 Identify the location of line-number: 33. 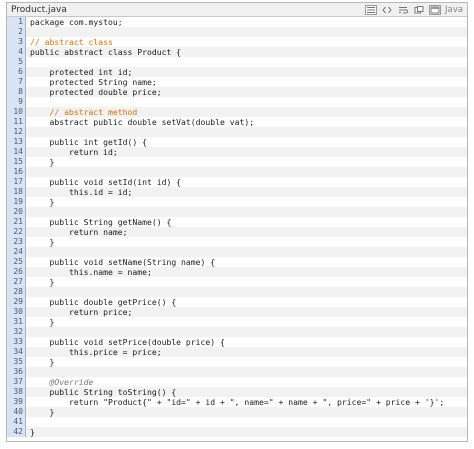
(16, 342).